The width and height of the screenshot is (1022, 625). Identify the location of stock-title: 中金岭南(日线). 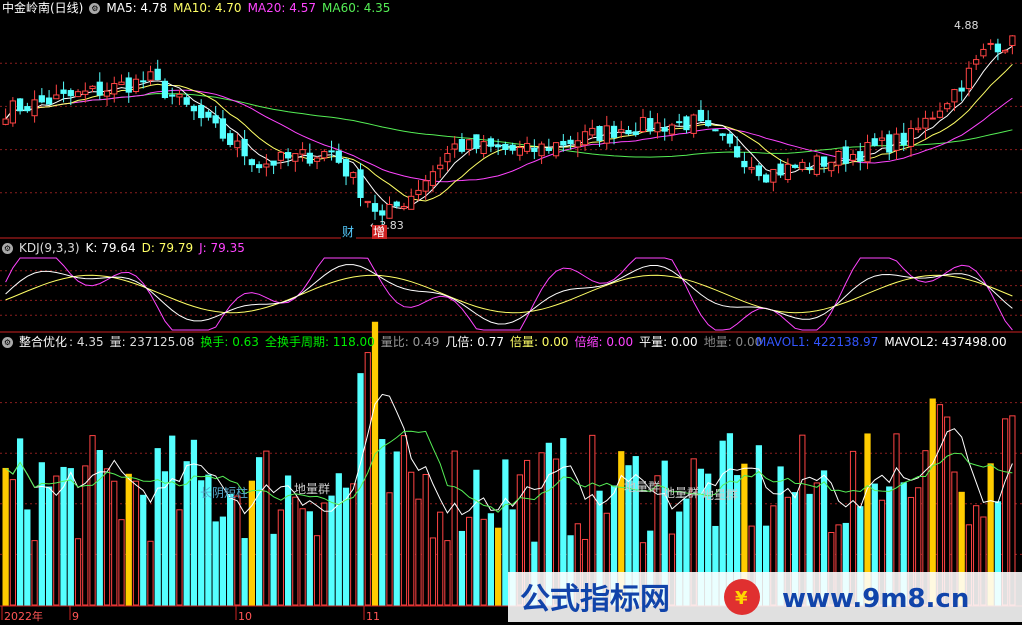
(43, 8).